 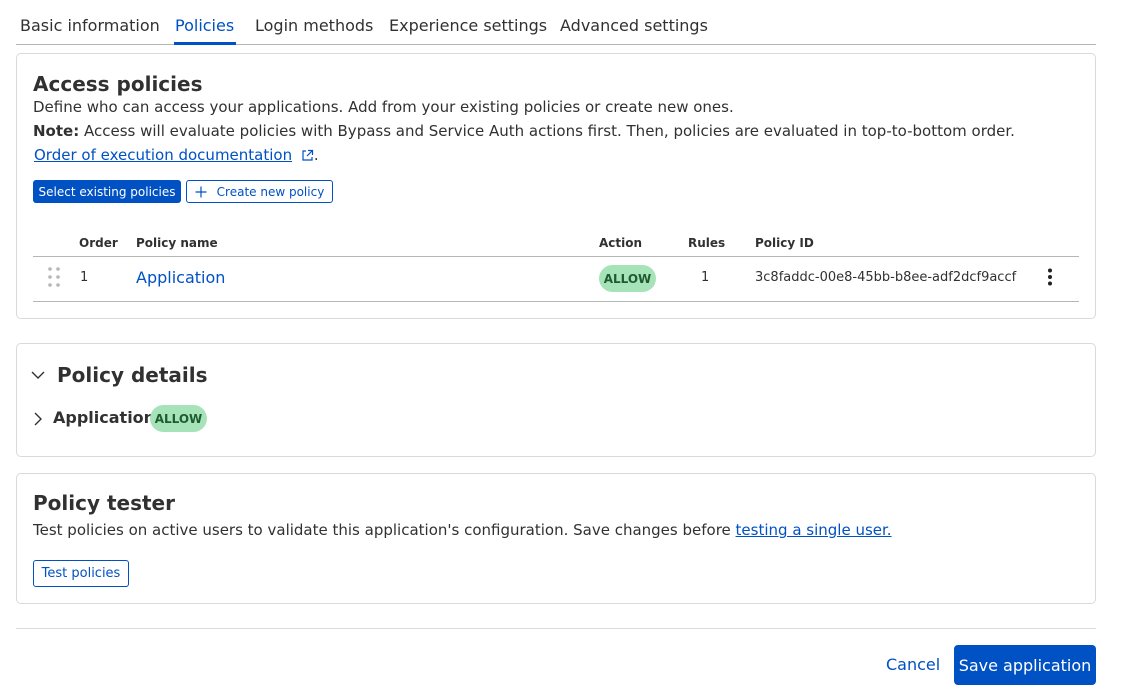 I want to click on column-header-rules: Rules, so click(x=707, y=243).